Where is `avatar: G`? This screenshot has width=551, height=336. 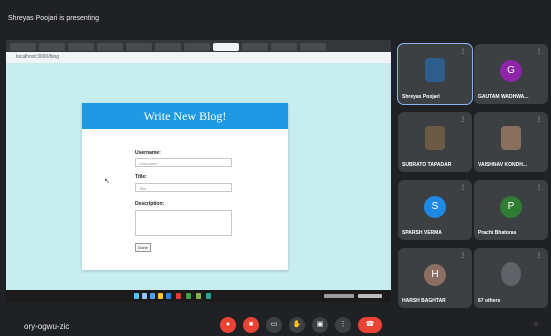
avatar: G is located at coordinates (511, 71).